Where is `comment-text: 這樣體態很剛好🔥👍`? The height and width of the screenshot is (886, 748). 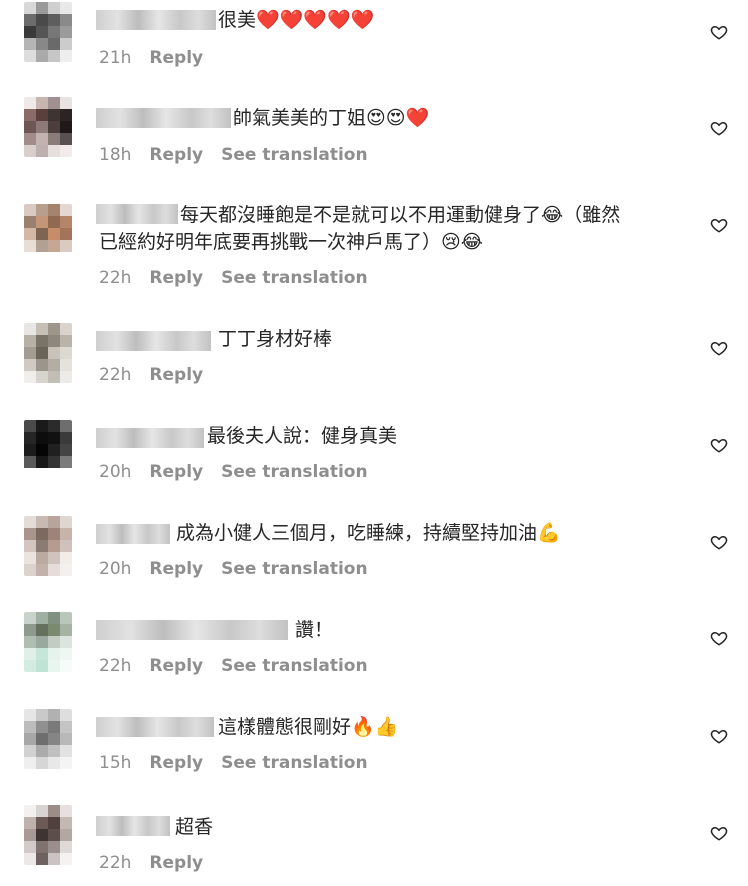 comment-text: 這樣體態很剛好🔥👍 is located at coordinates (308, 727).